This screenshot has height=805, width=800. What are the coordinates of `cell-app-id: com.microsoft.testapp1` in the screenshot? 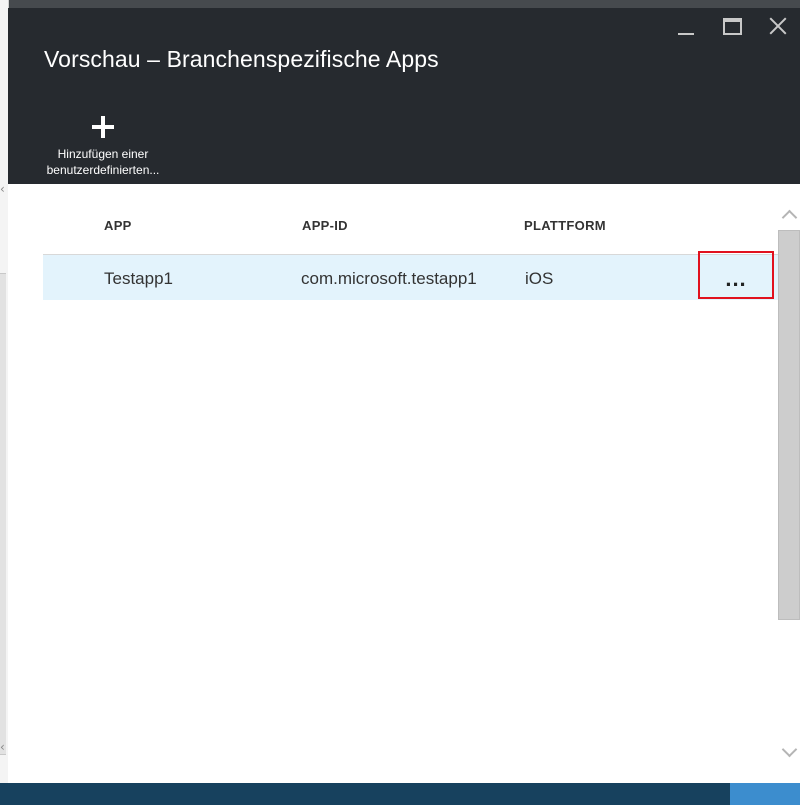 It's located at (389, 278).